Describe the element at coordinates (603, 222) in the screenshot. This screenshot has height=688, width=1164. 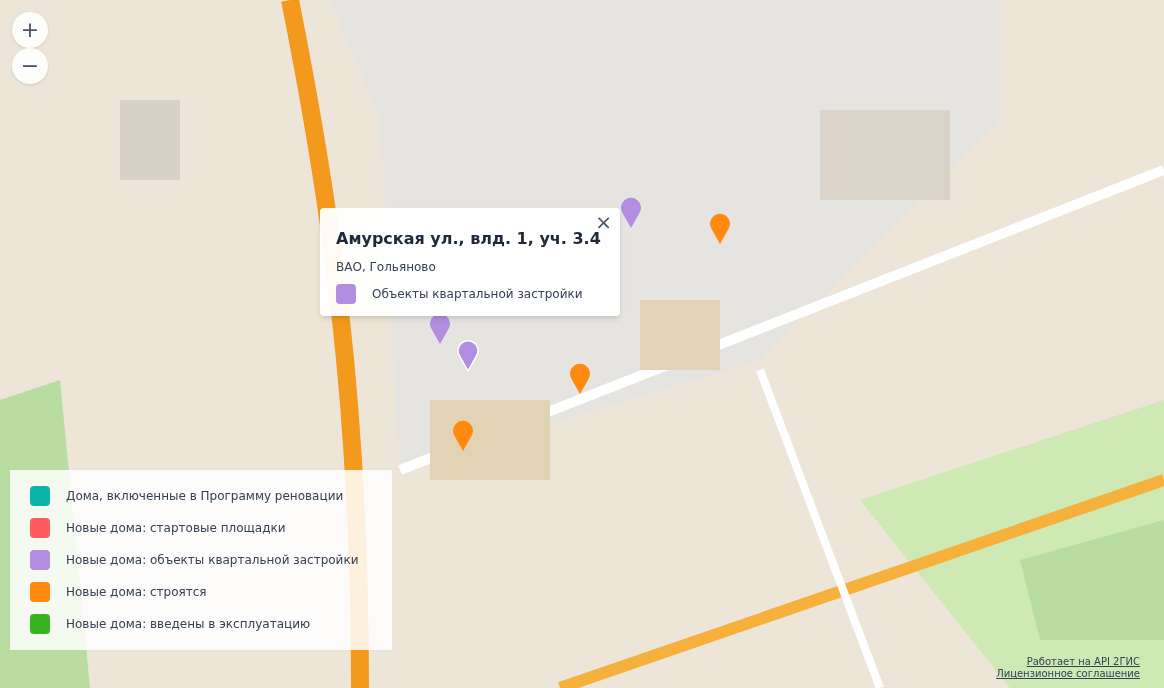
I see `close-button: ×` at that location.